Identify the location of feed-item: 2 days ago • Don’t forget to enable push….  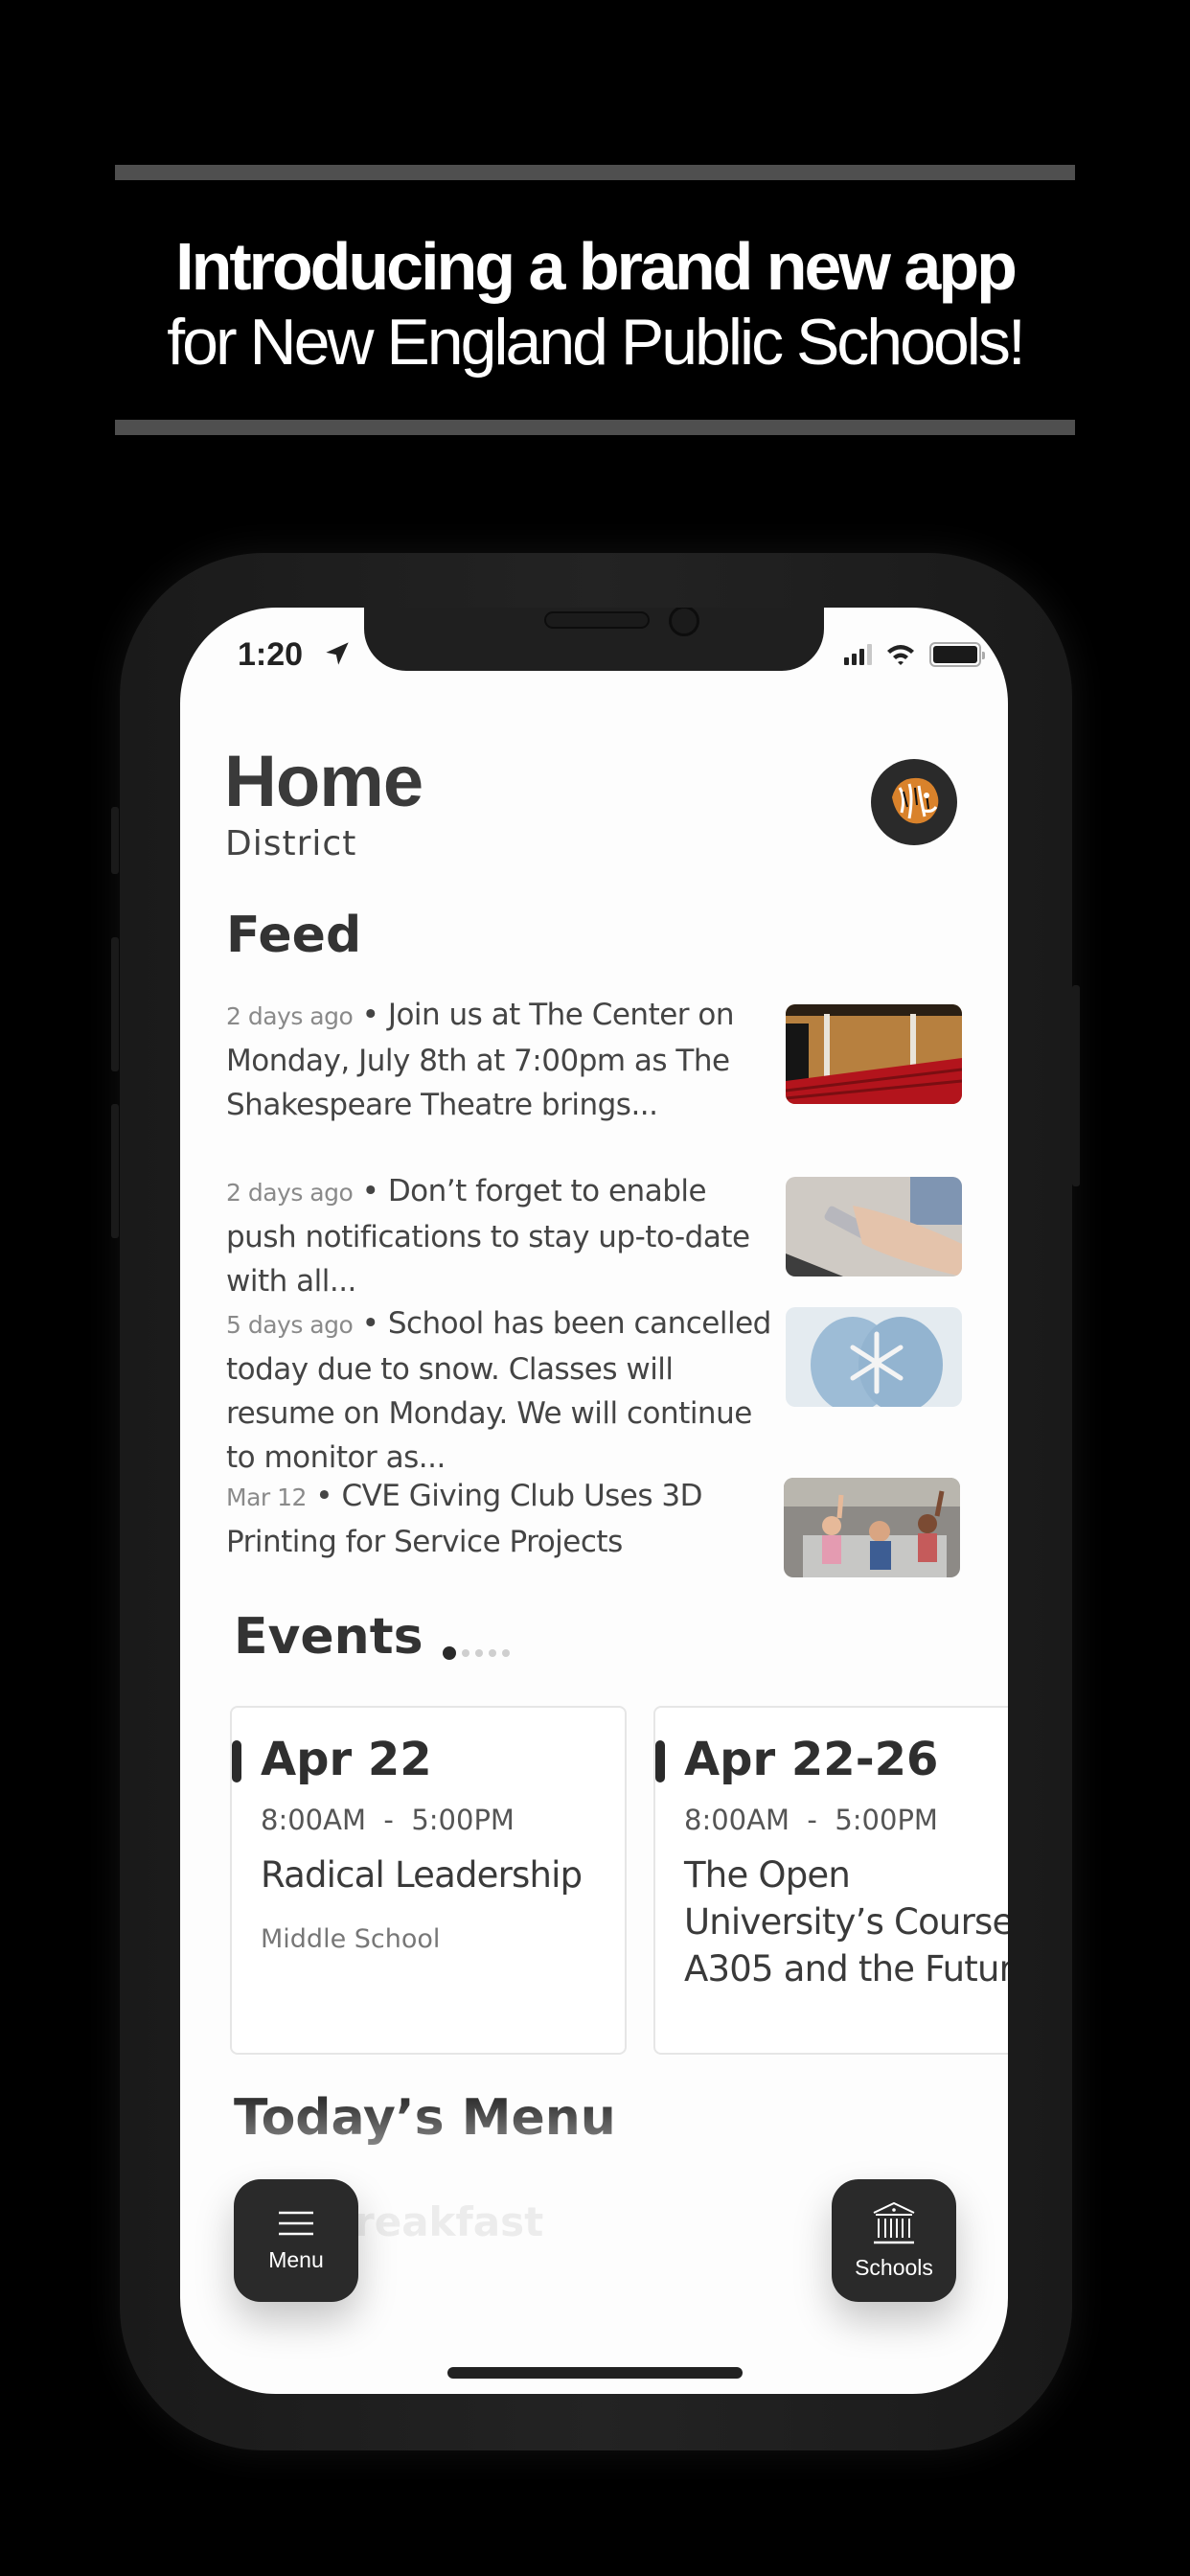
(594, 1236).